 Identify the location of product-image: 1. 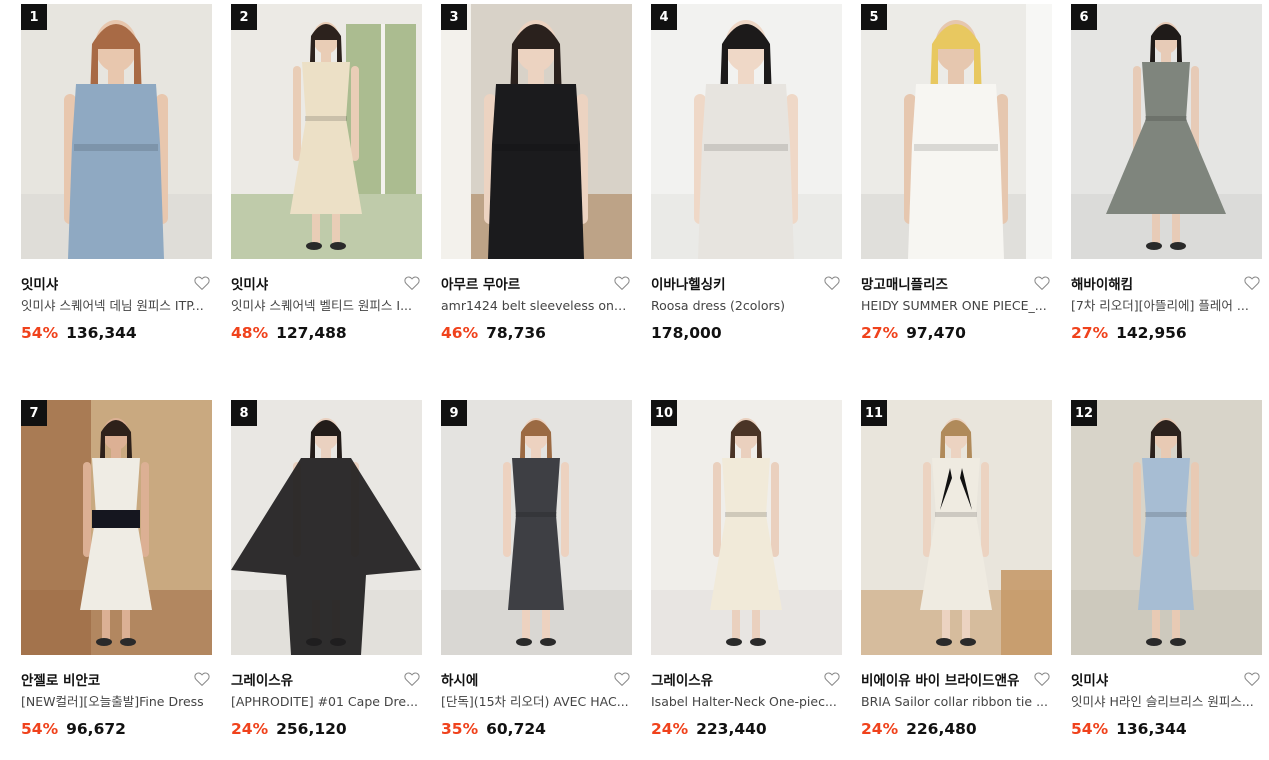
(116, 131).